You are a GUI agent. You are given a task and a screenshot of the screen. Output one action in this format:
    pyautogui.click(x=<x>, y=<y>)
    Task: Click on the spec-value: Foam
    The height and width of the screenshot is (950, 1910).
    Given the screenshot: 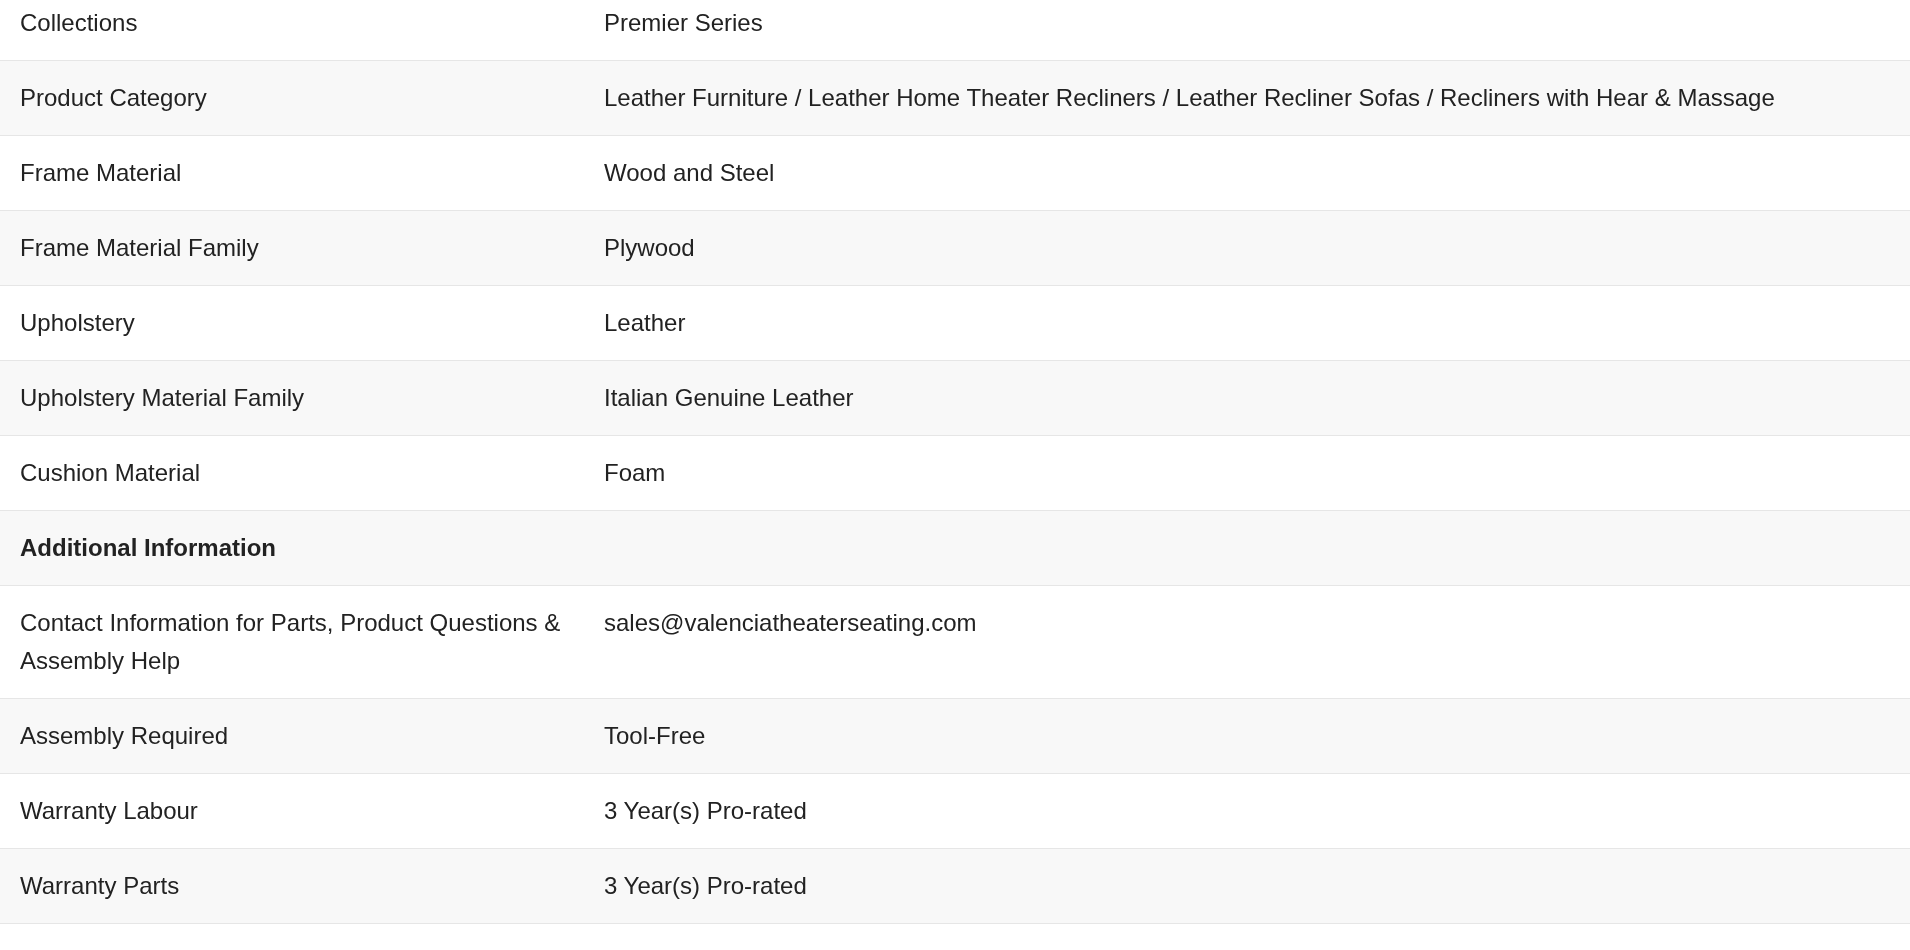 What is the action you would take?
    pyautogui.click(x=635, y=473)
    